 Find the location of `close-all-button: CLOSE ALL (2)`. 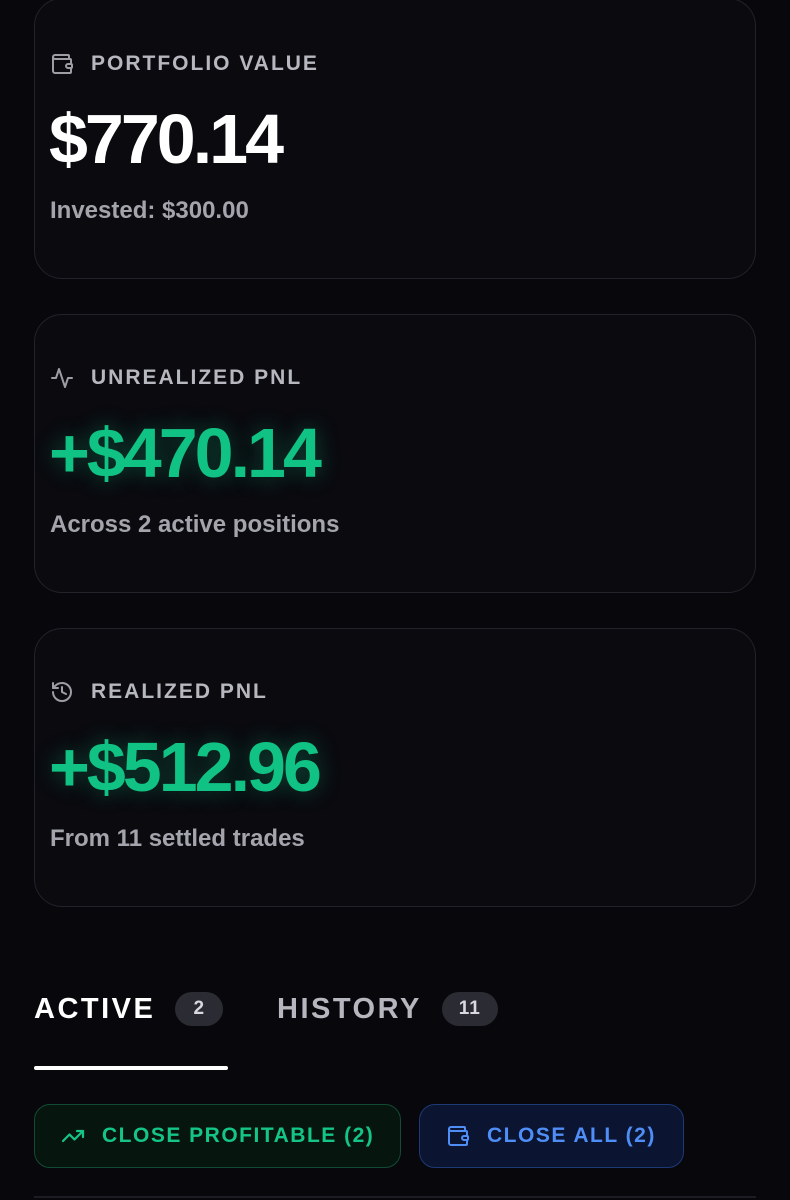

close-all-button: CLOSE ALL (2) is located at coordinates (551, 1136).